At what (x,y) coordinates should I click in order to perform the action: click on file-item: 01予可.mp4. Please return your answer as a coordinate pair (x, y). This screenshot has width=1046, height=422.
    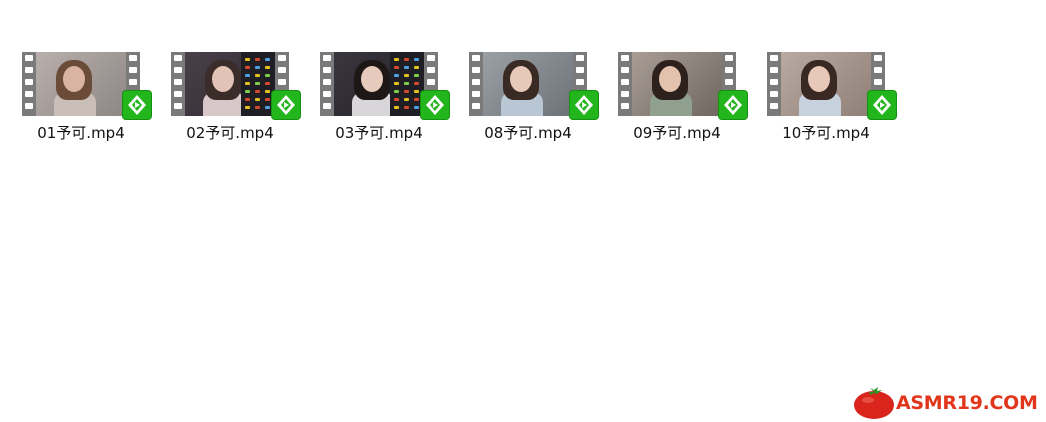
    Looking at the image, I should click on (81, 98).